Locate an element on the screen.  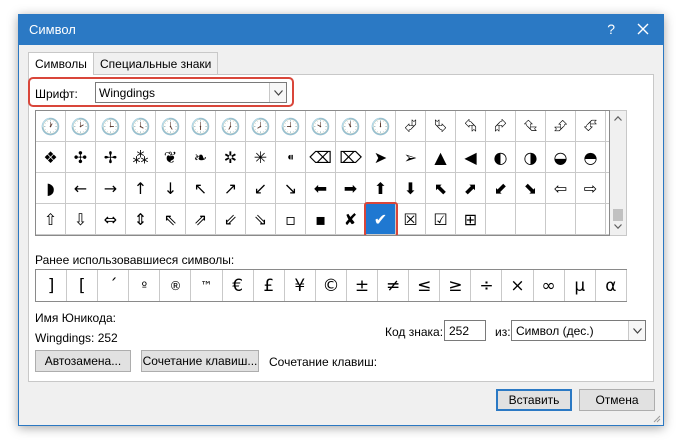
resize-grip-icon is located at coordinates (656, 418).